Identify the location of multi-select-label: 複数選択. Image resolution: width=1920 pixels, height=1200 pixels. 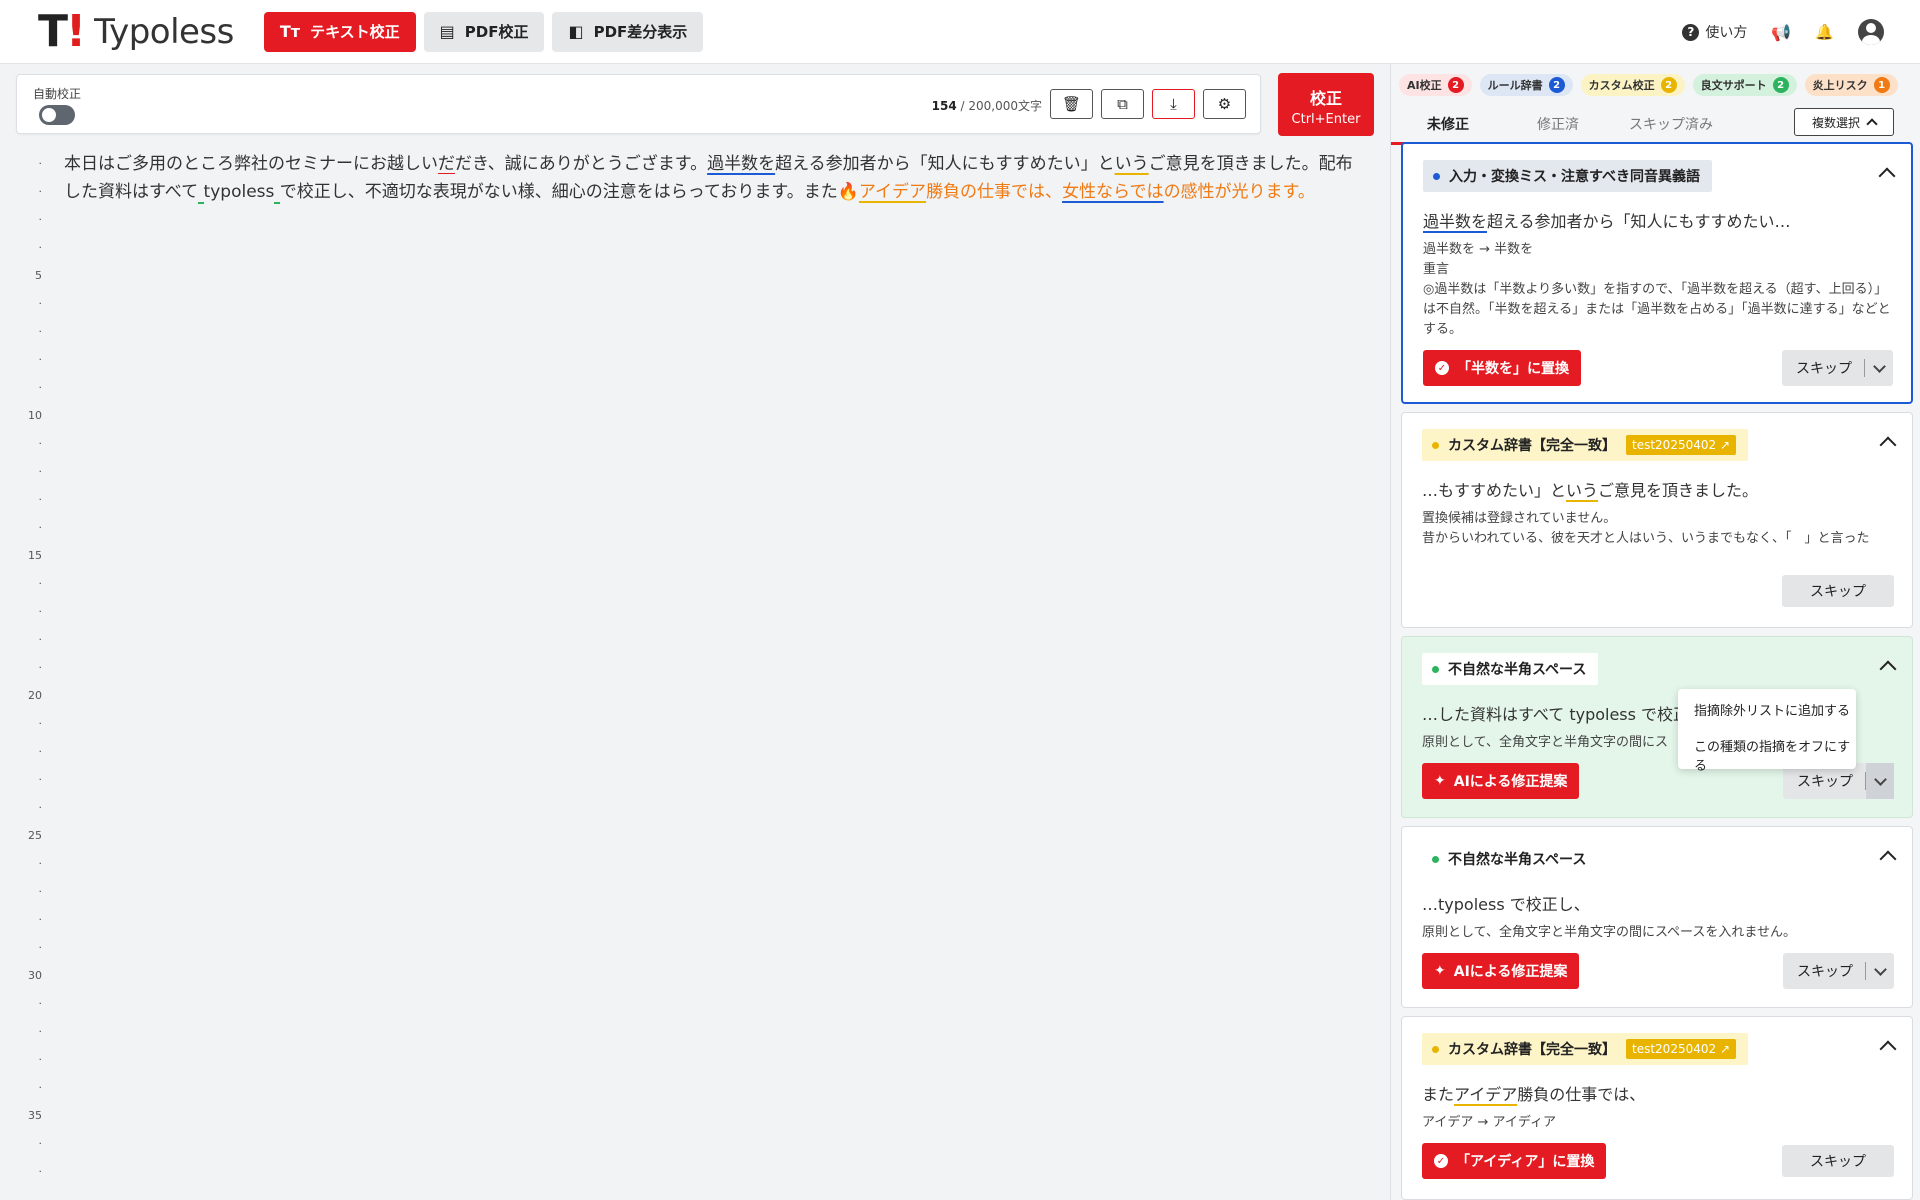
(1835, 122).